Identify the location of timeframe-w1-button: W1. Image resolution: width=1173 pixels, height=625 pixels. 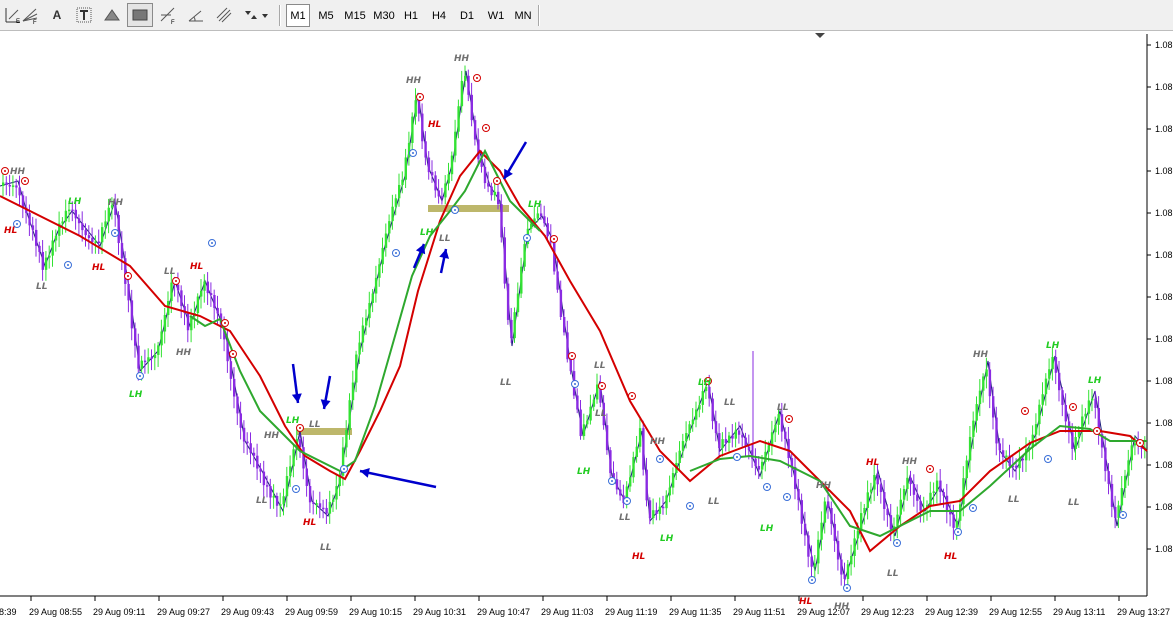
(496, 15).